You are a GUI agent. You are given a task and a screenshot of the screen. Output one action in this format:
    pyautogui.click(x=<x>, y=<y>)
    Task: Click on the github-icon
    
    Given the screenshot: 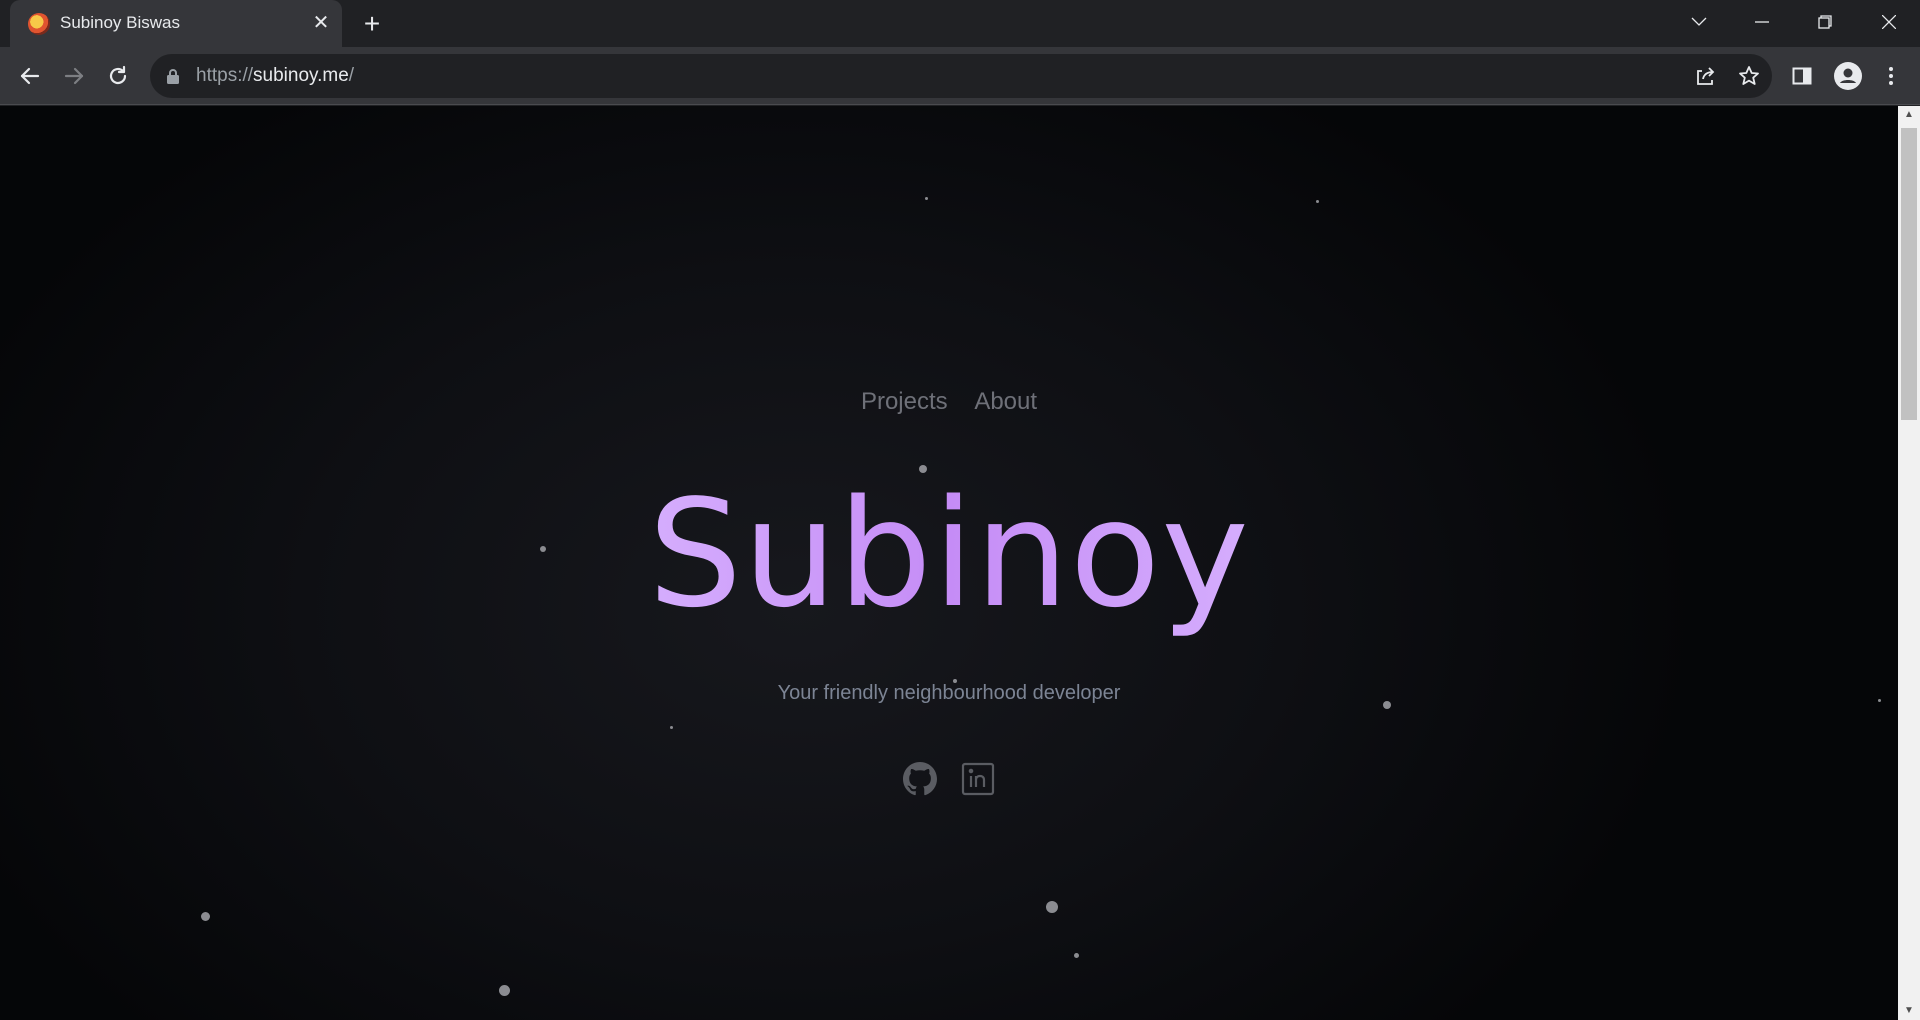 What is the action you would take?
    pyautogui.click(x=920, y=779)
    